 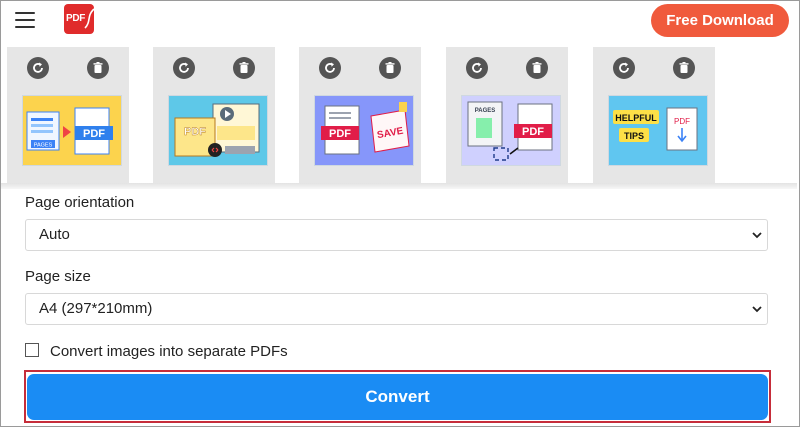 I want to click on image-thumbnail-4: PAGES PDF, so click(x=511, y=130).